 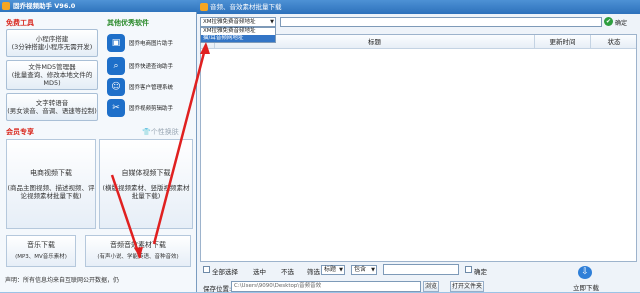 I want to click on deselect-button: 不选, so click(x=287, y=271).